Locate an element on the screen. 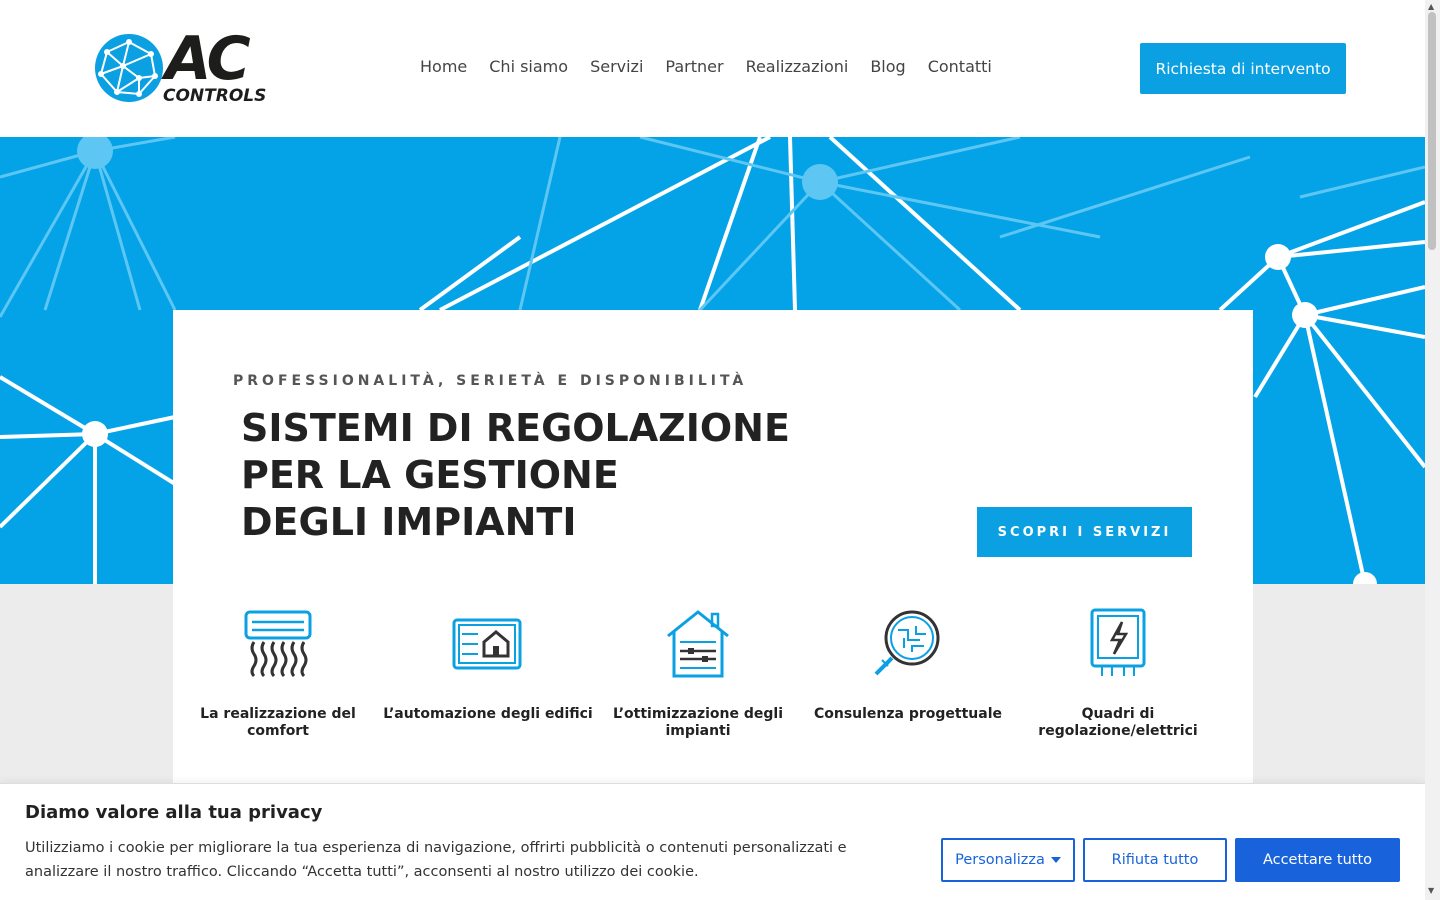 Image resolution: width=1440 pixels, height=900 pixels. scroll-up-arrow-icon: ▲ is located at coordinates (1431, 6).